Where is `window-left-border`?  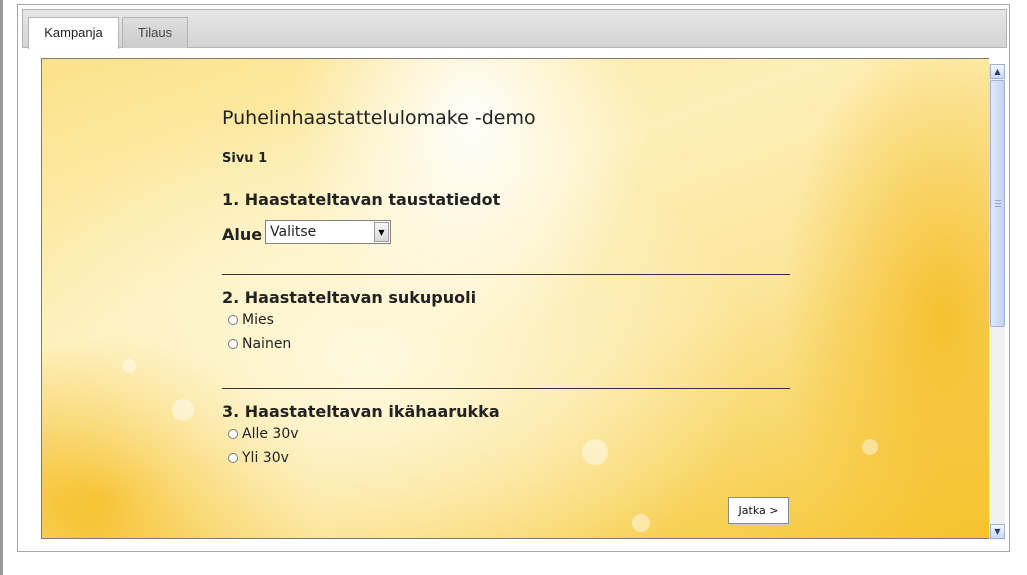
window-left-border is located at coordinates (1, 287).